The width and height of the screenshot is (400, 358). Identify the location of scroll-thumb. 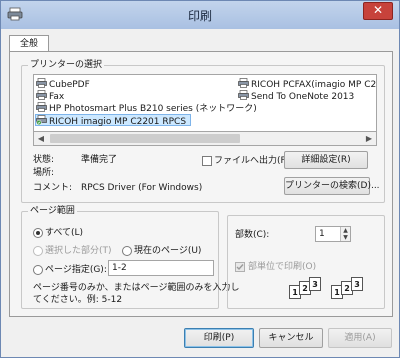
(145, 138).